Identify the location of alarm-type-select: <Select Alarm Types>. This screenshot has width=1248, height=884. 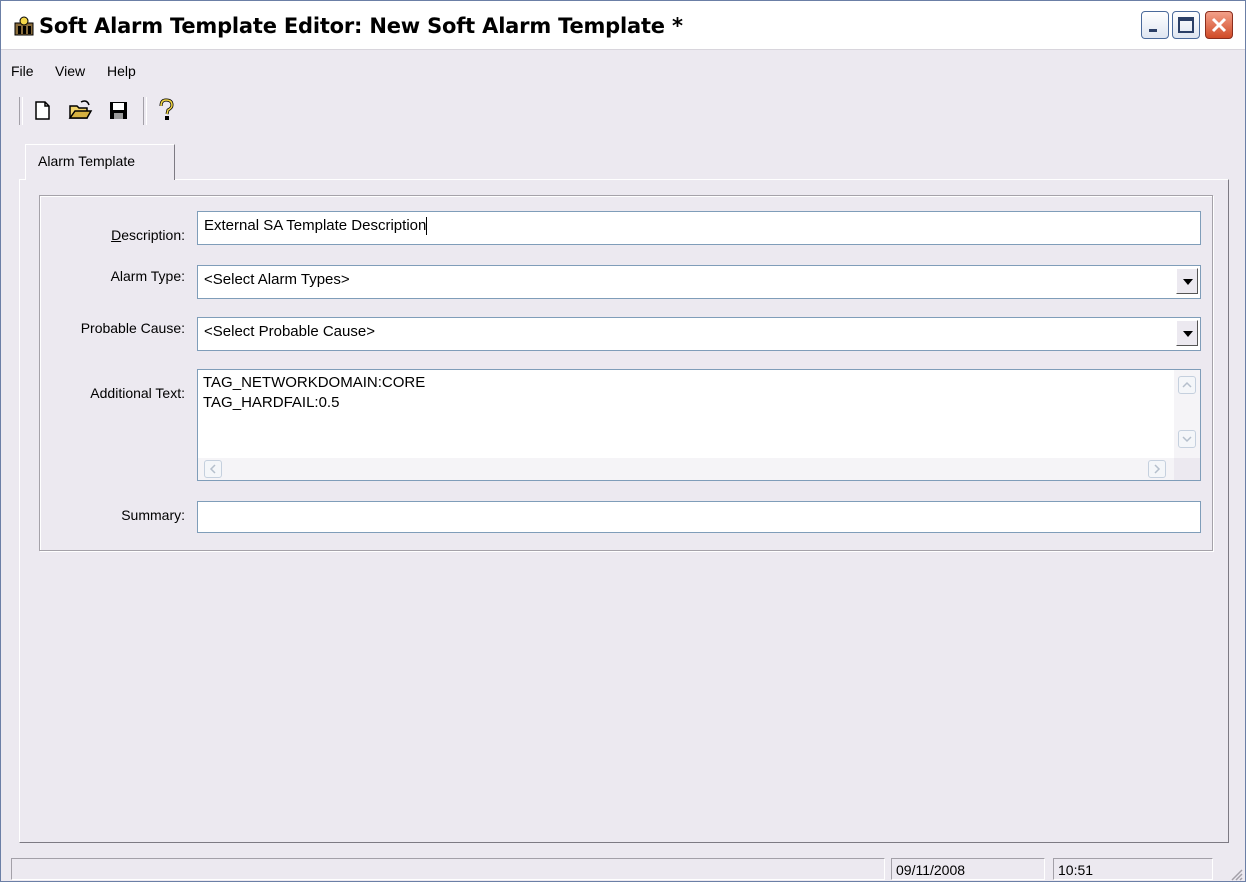
(699, 282).